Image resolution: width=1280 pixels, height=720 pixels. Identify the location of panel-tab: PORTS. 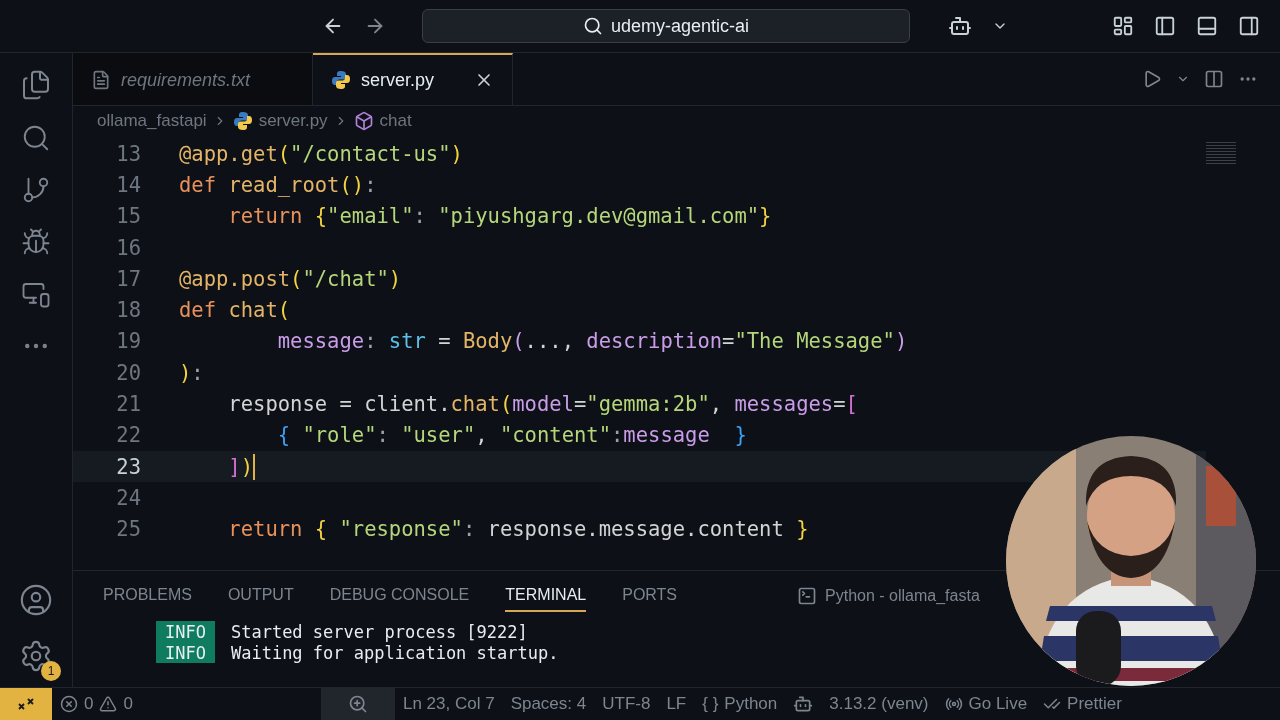
(650, 596).